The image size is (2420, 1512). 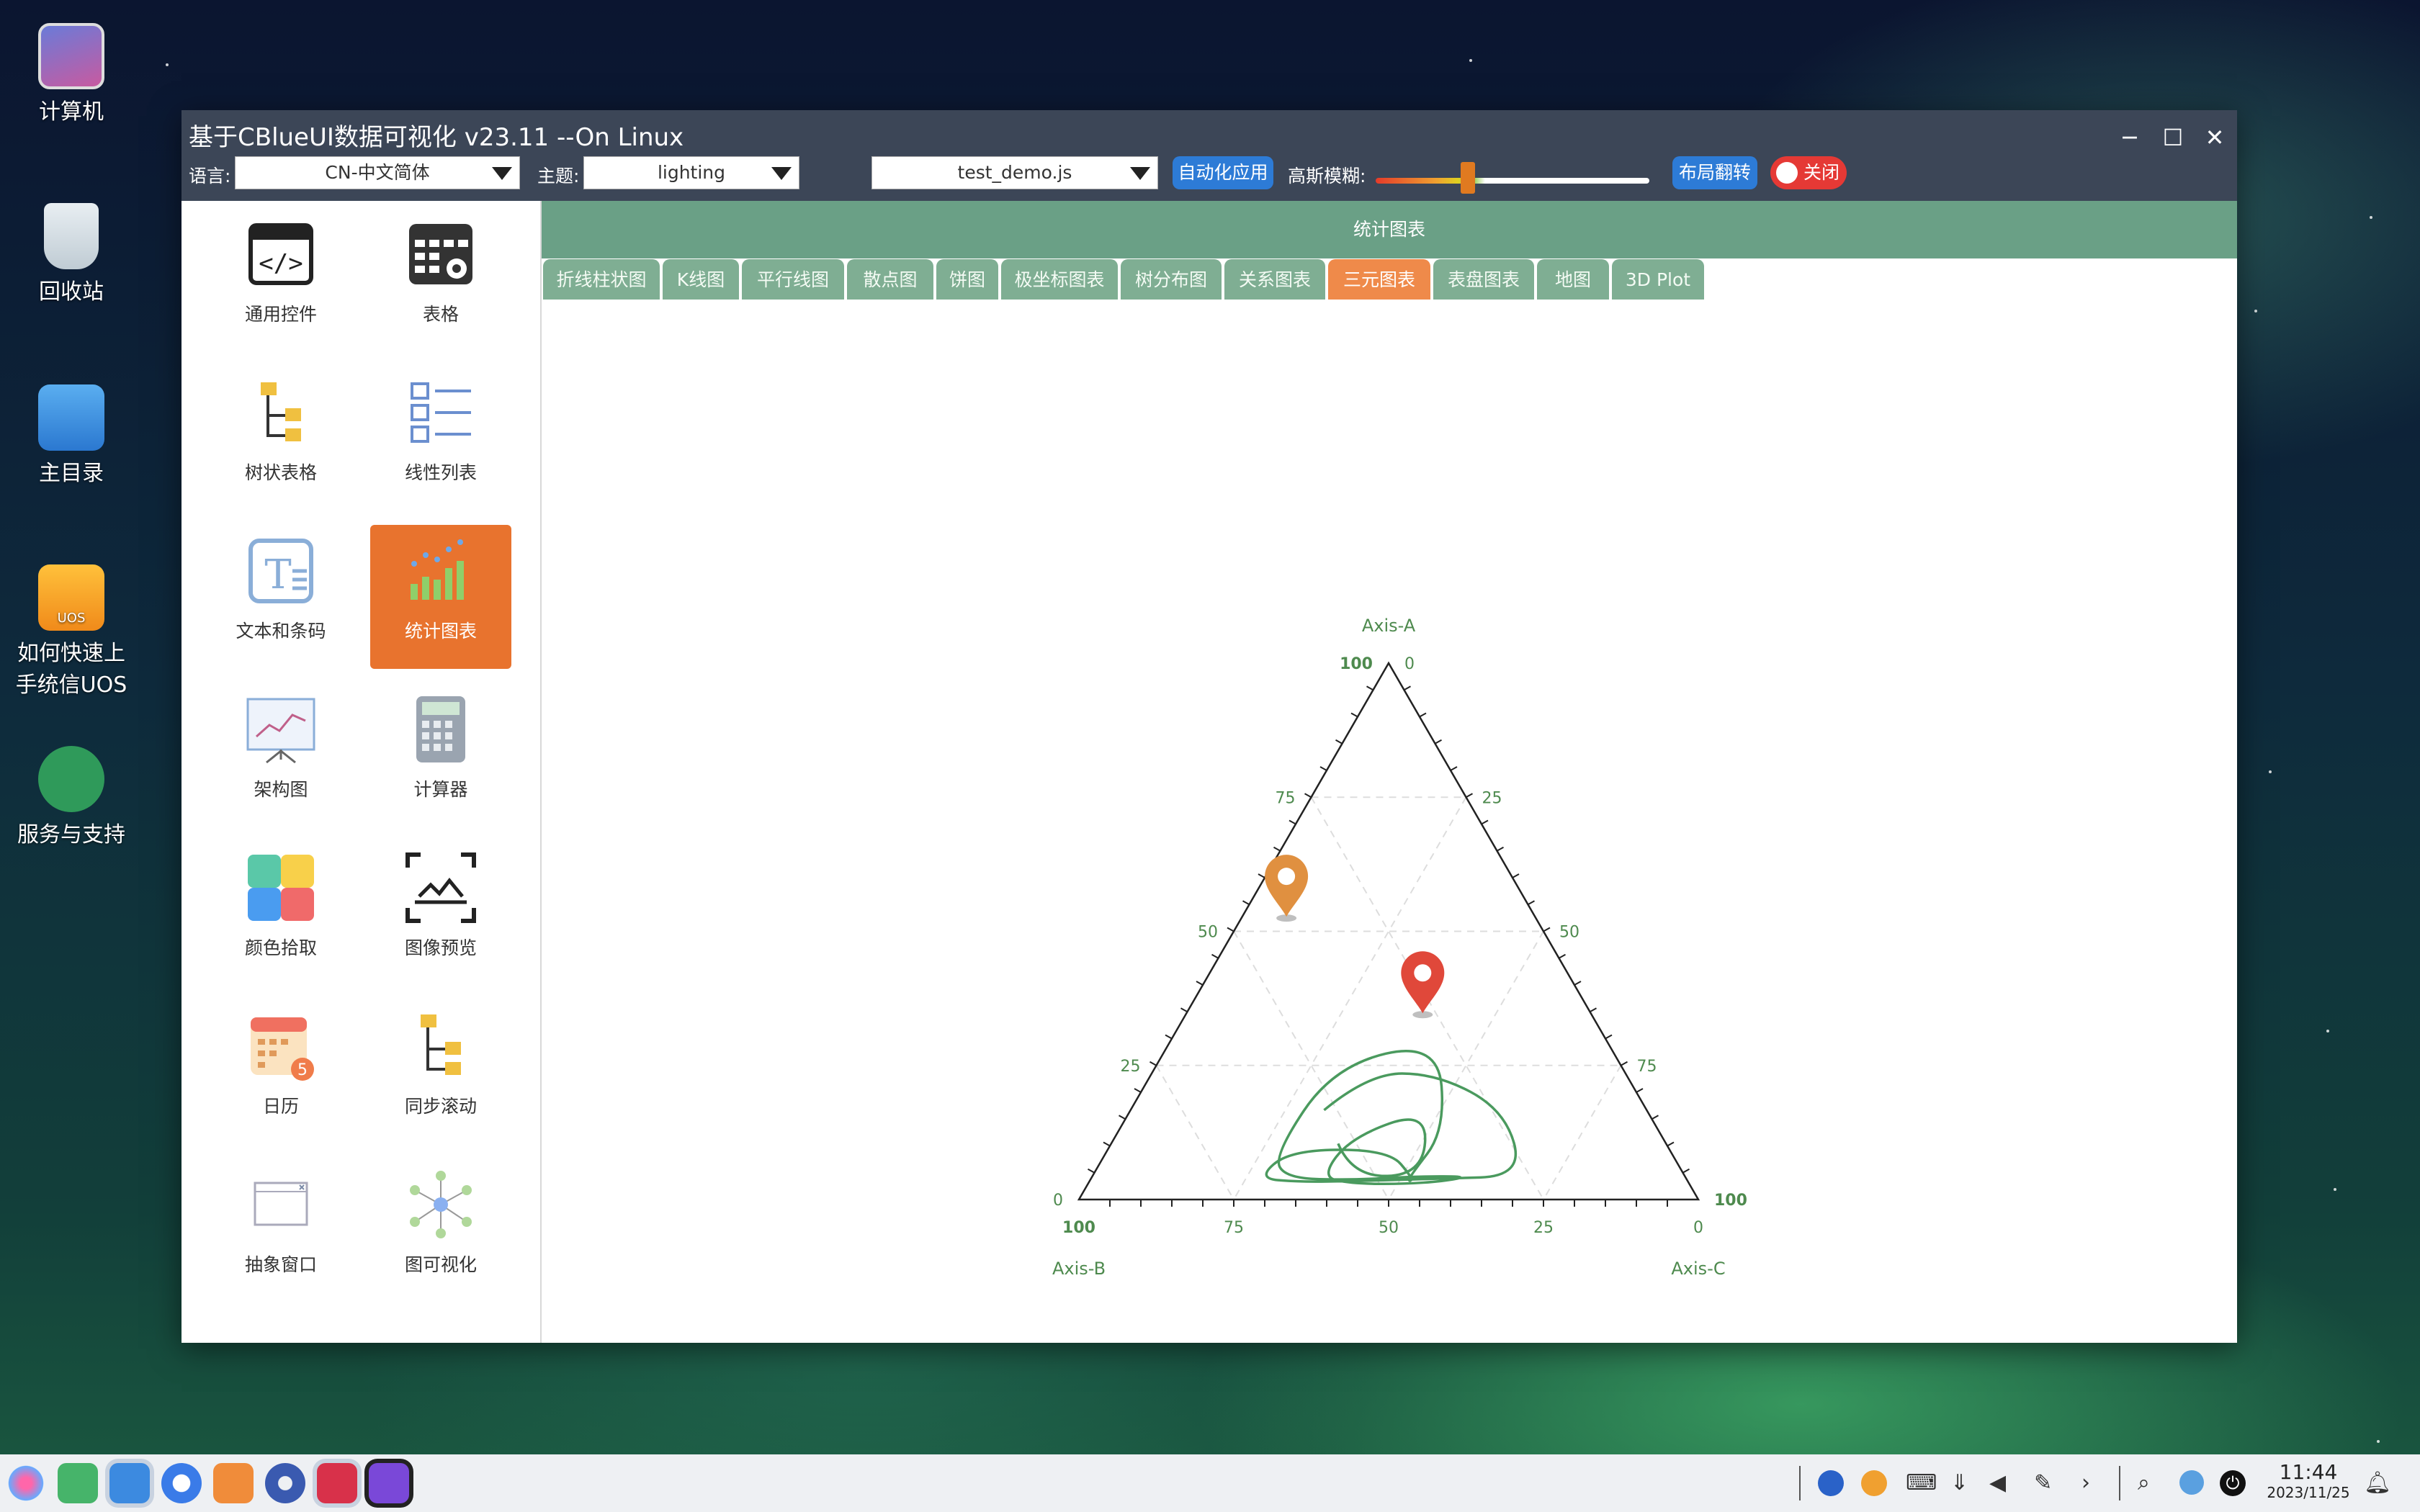 I want to click on sidebar-item-label: 图像预览, so click(x=440, y=947).